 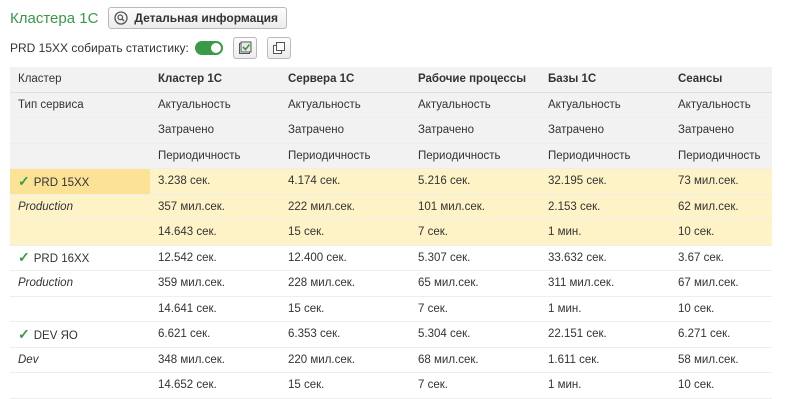 What do you see at coordinates (605, 80) in the screenshot?
I see `column-header: Базы 1С` at bounding box center [605, 80].